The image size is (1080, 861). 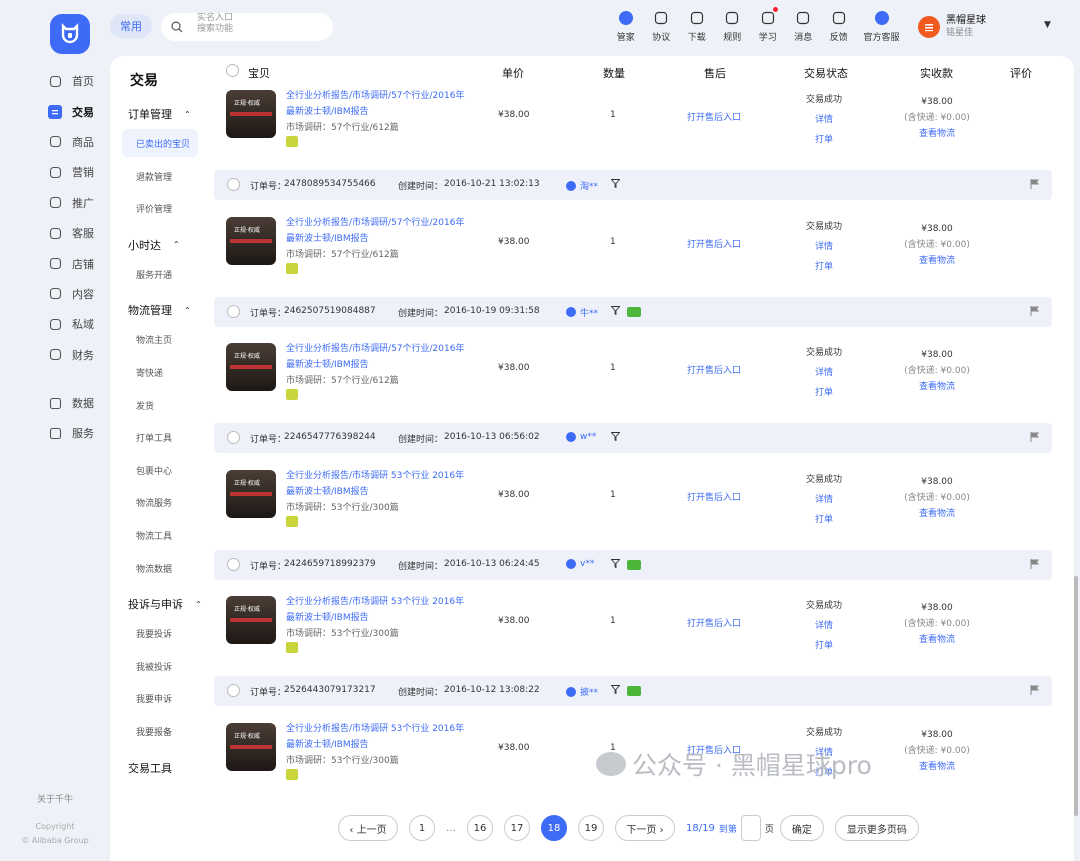 What do you see at coordinates (582, 185) in the screenshot?
I see `buyer-link: 淘**` at bounding box center [582, 185].